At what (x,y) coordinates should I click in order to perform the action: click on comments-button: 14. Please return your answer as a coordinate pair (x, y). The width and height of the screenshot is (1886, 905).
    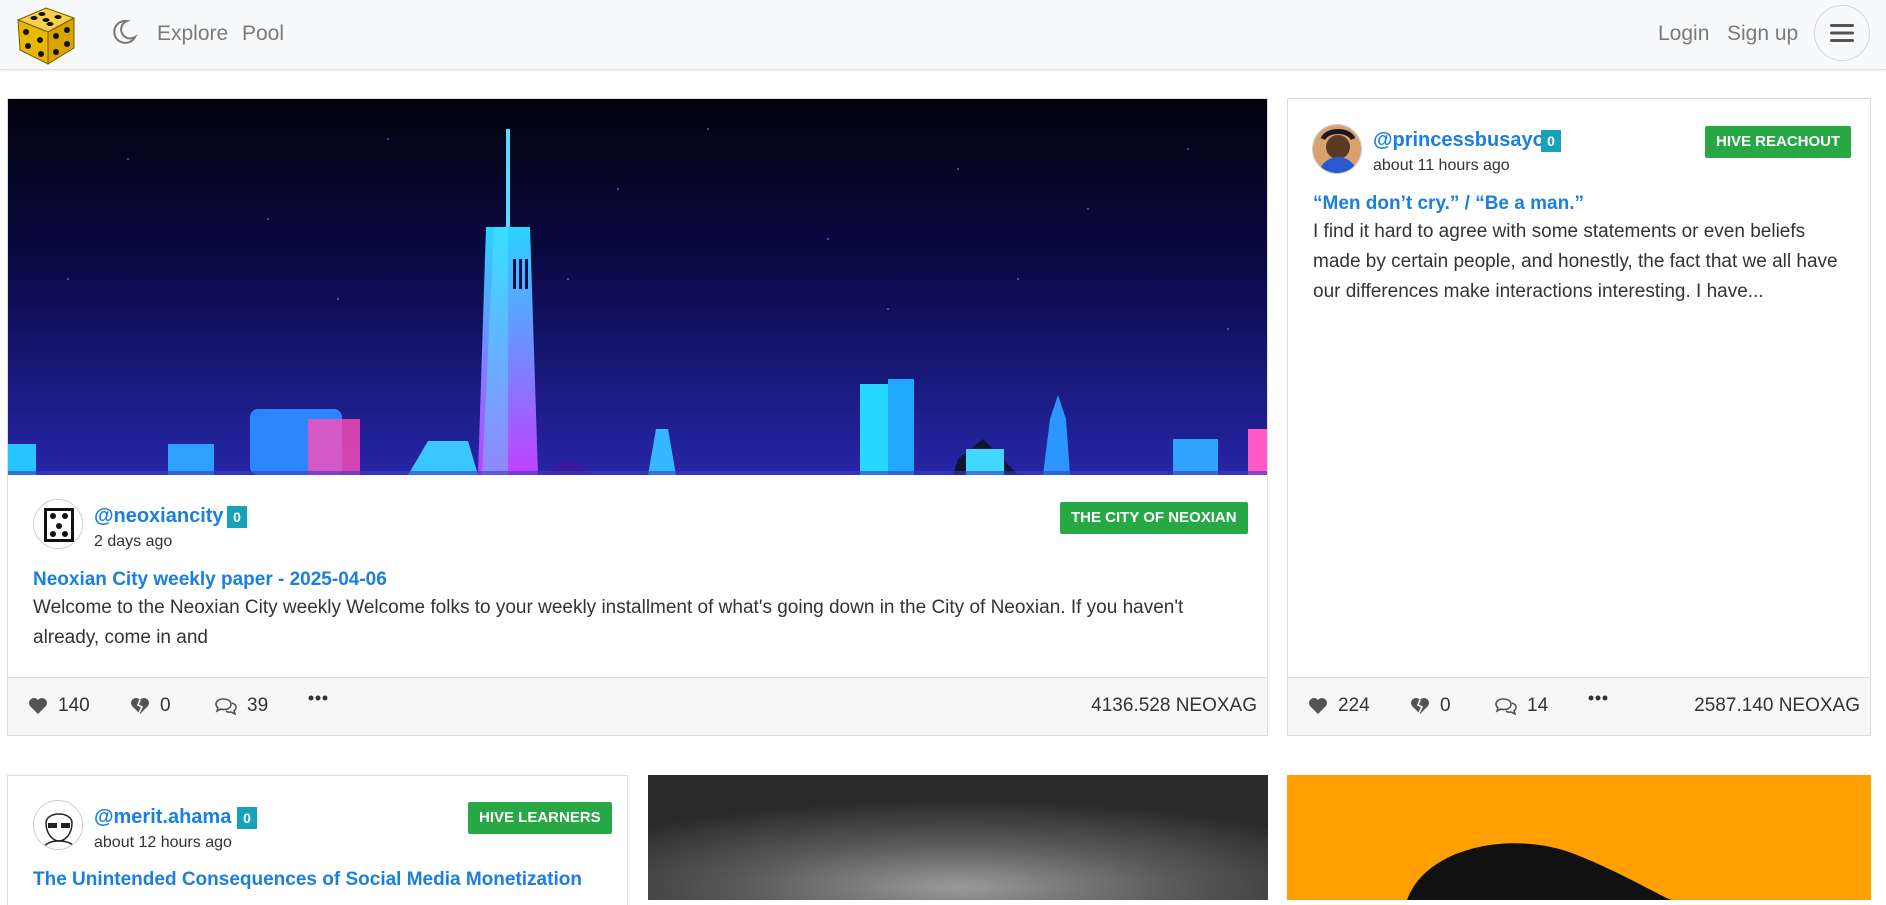
    Looking at the image, I should click on (1521, 706).